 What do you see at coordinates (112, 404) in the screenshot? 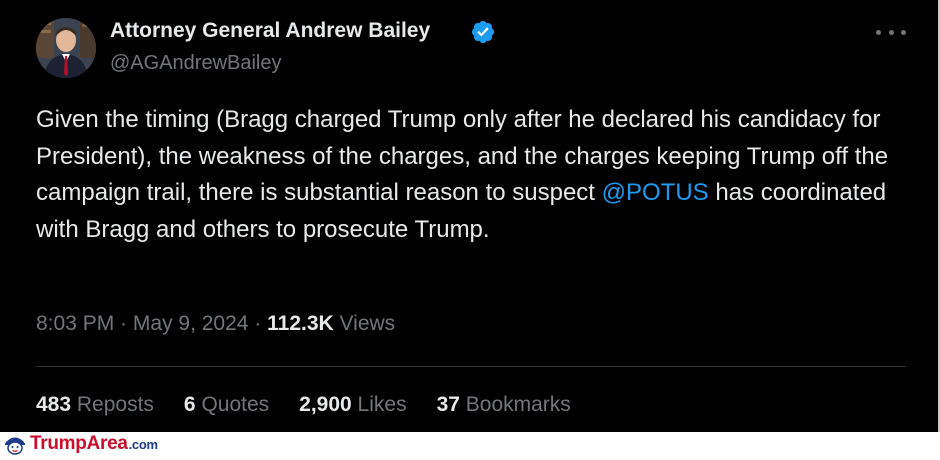
I see `reposts-label: Reposts` at bounding box center [112, 404].